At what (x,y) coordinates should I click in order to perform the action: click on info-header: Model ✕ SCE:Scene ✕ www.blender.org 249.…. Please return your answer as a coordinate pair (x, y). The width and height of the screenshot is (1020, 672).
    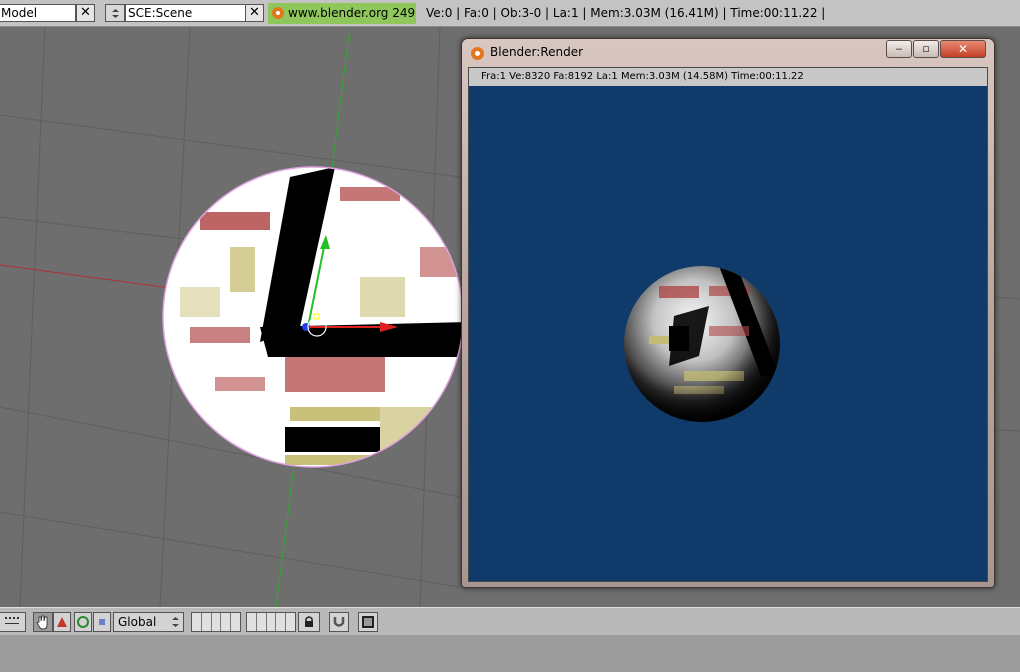
    Looking at the image, I should click on (510, 13).